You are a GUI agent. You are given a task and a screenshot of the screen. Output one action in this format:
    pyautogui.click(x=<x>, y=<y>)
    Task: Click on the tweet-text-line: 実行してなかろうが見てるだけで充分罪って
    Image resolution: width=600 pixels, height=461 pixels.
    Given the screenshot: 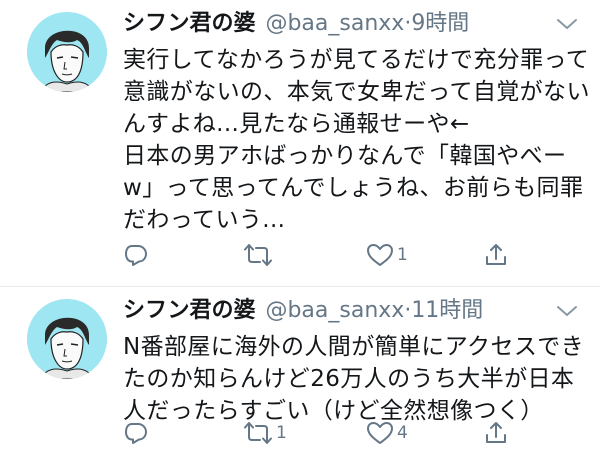 What is the action you would take?
    pyautogui.click(x=356, y=60)
    